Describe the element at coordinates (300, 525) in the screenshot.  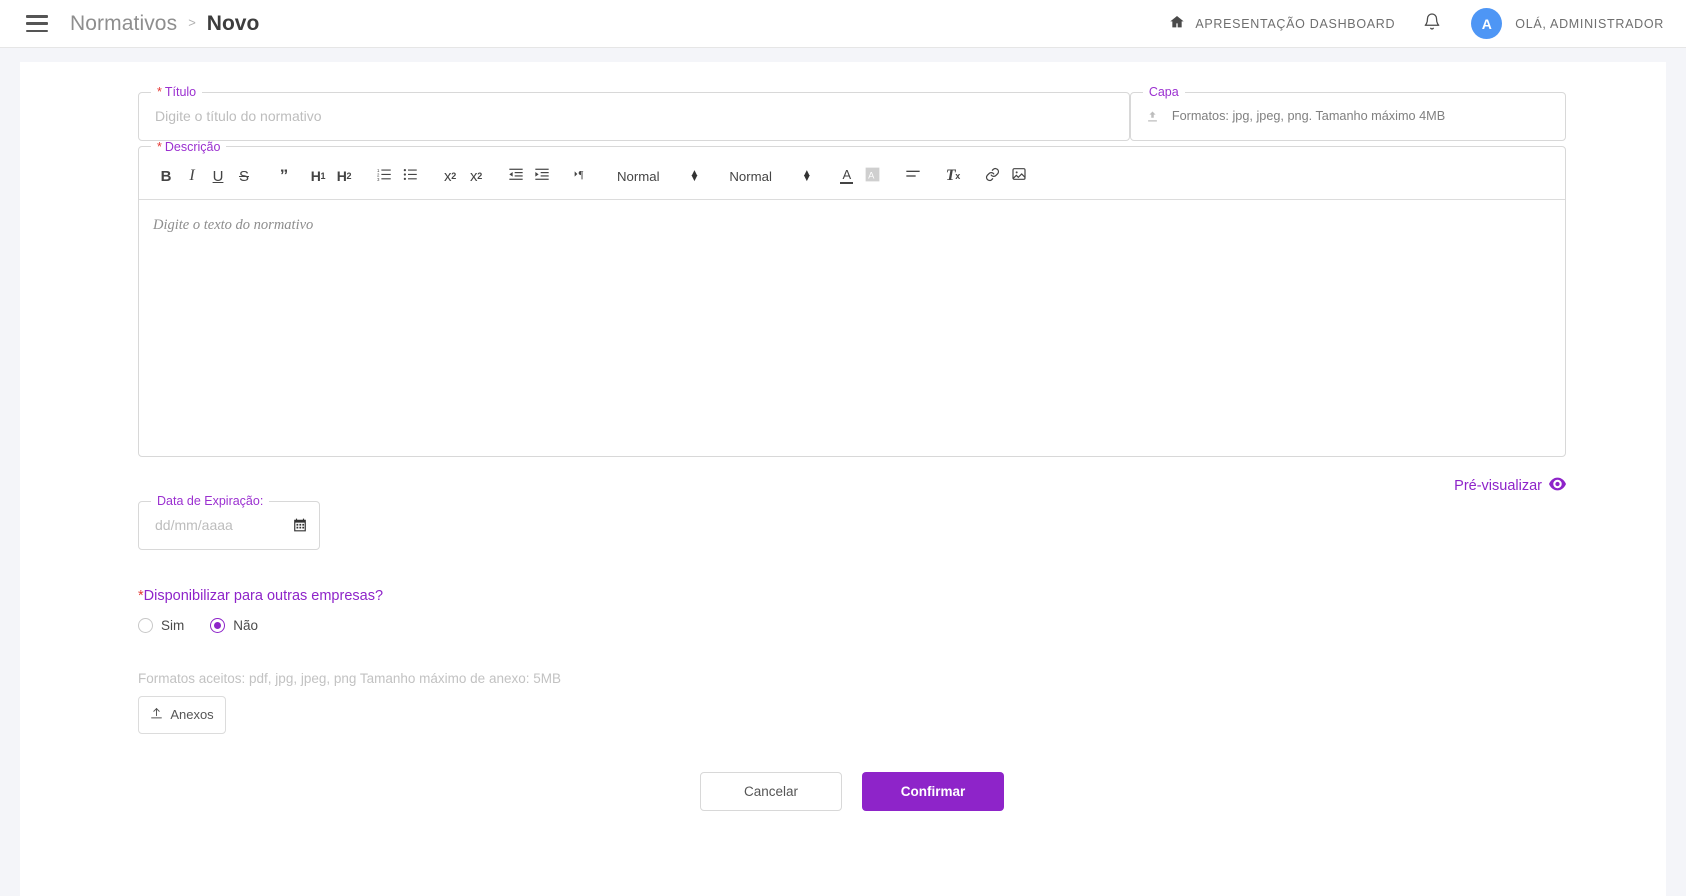
I see `calendar-icon` at that location.